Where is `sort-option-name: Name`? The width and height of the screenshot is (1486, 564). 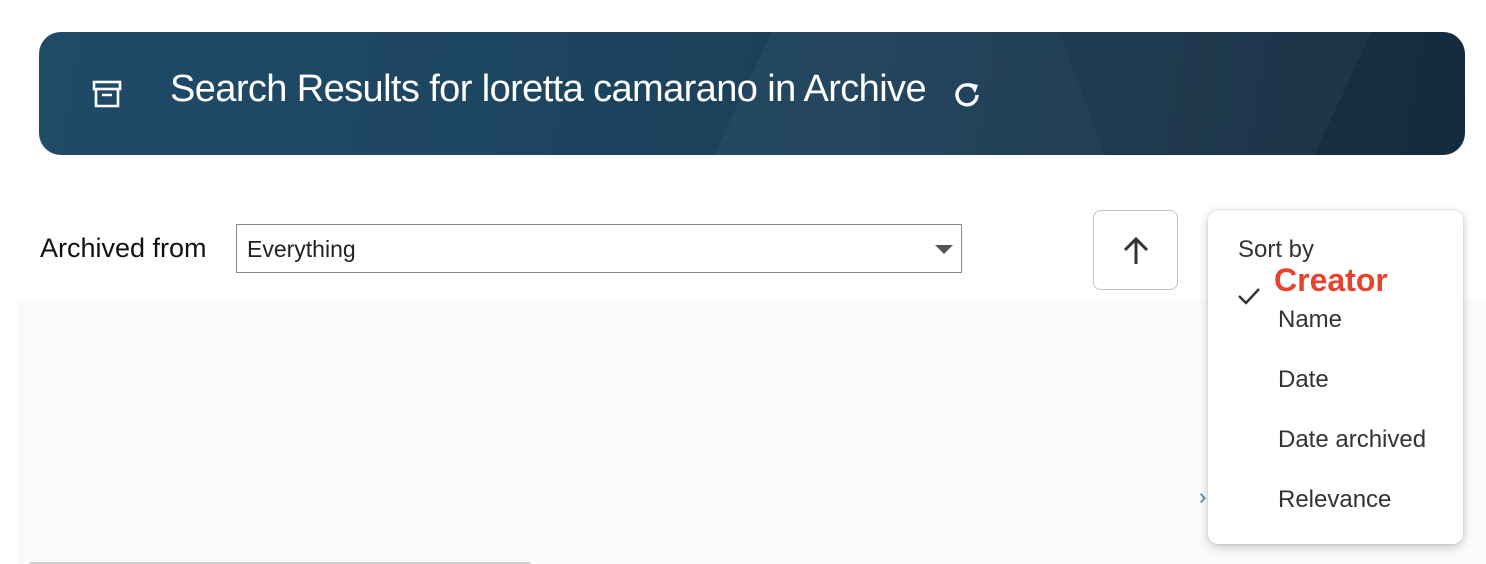
sort-option-name: Name is located at coordinates (1310, 320).